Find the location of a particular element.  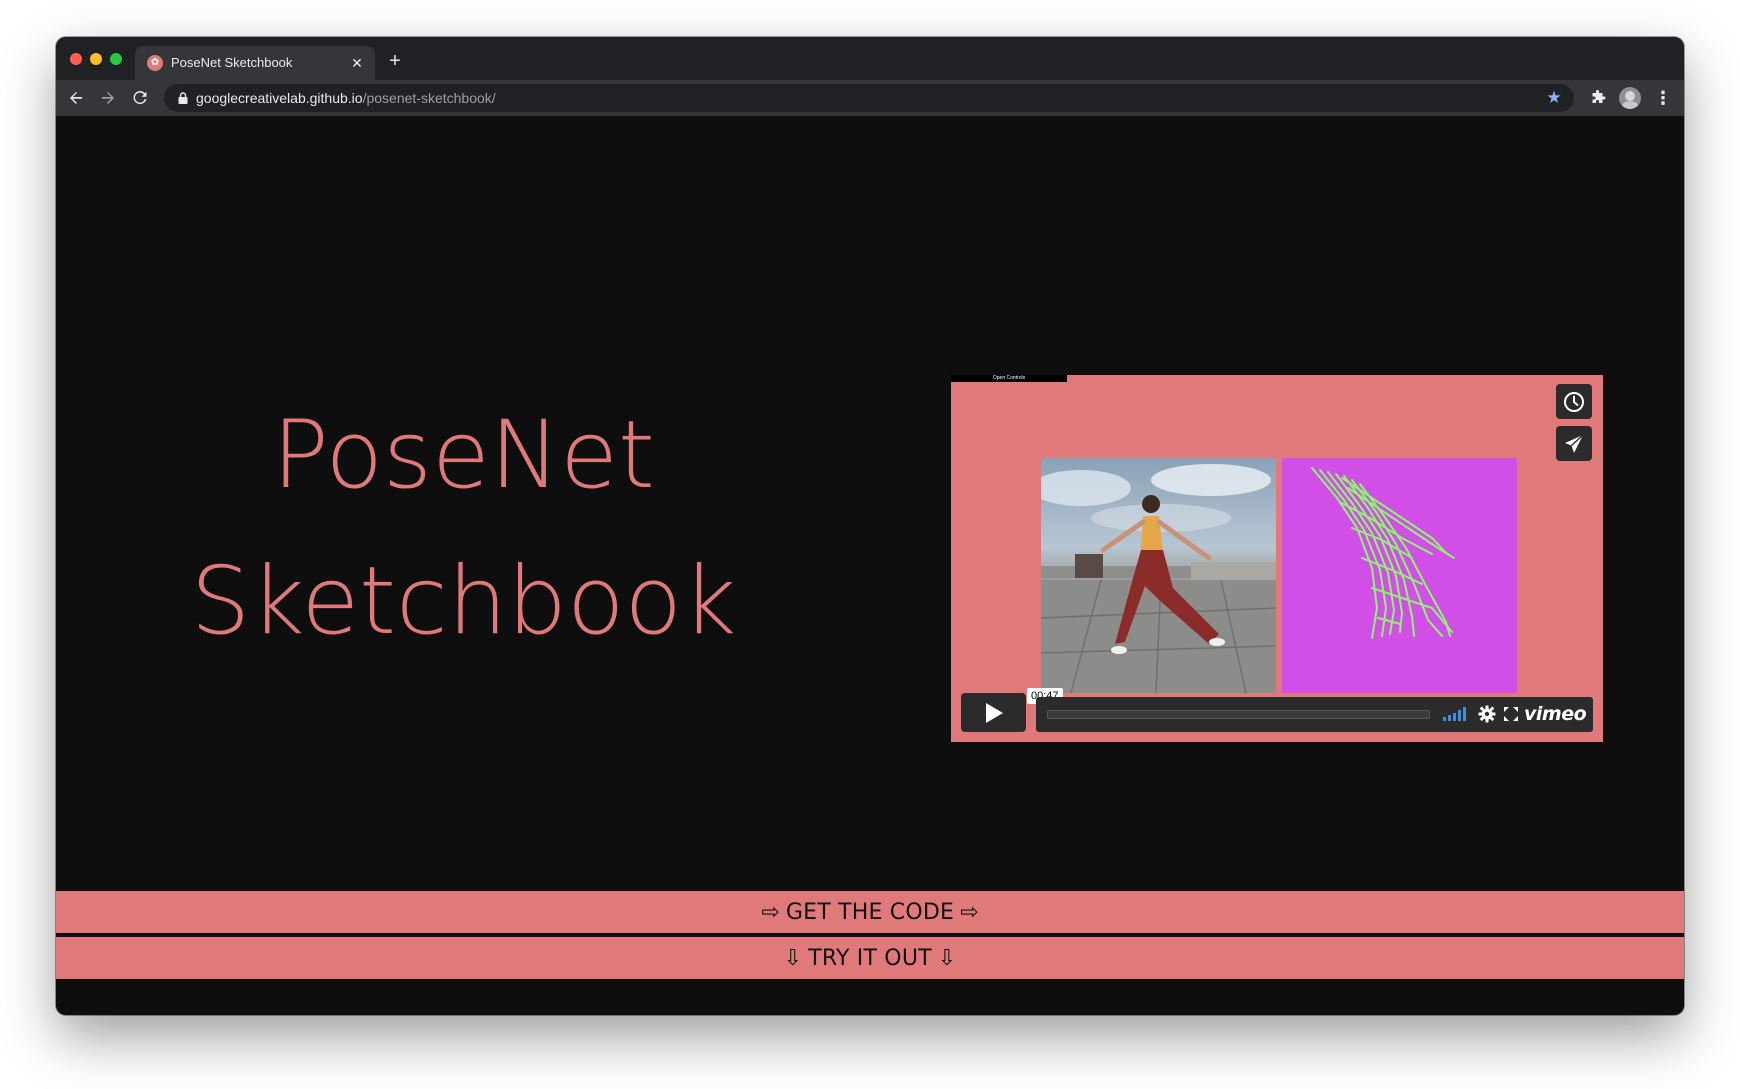

clock-icon is located at coordinates (1574, 401).